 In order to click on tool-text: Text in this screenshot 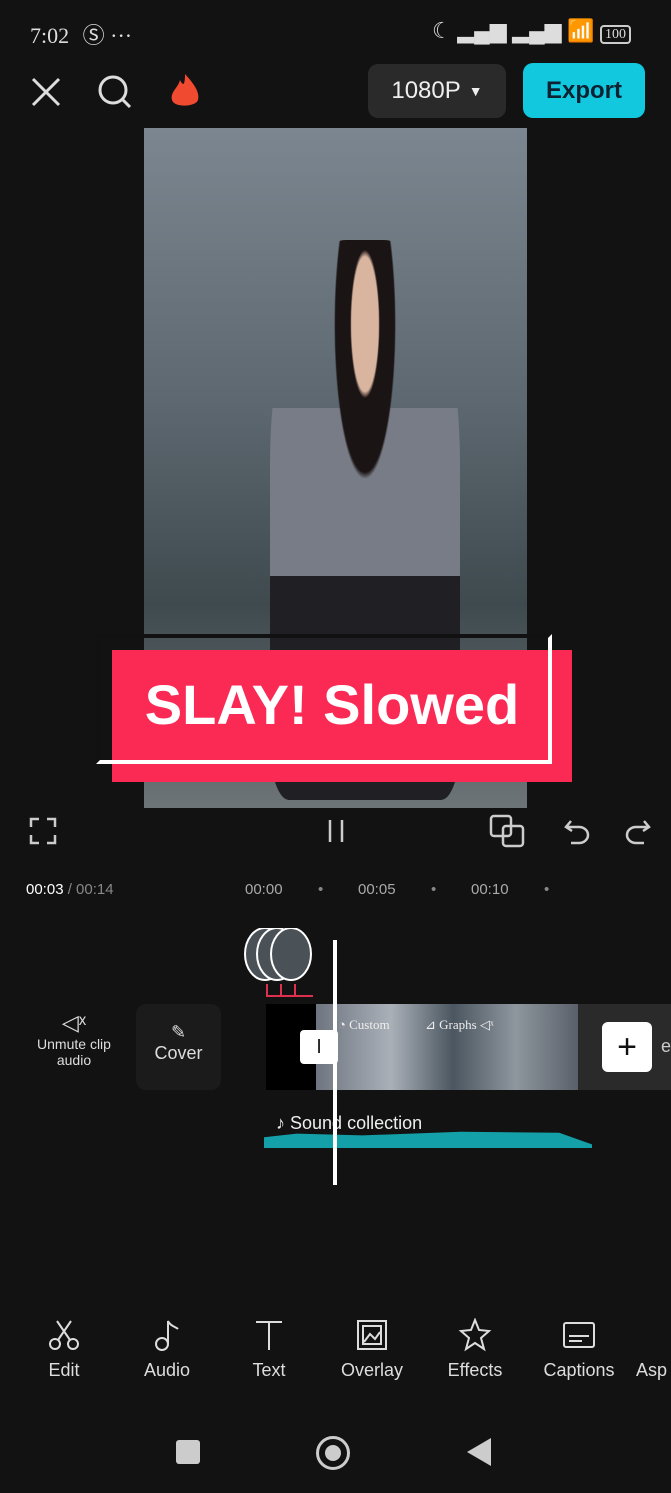, I will do `click(269, 1349)`.